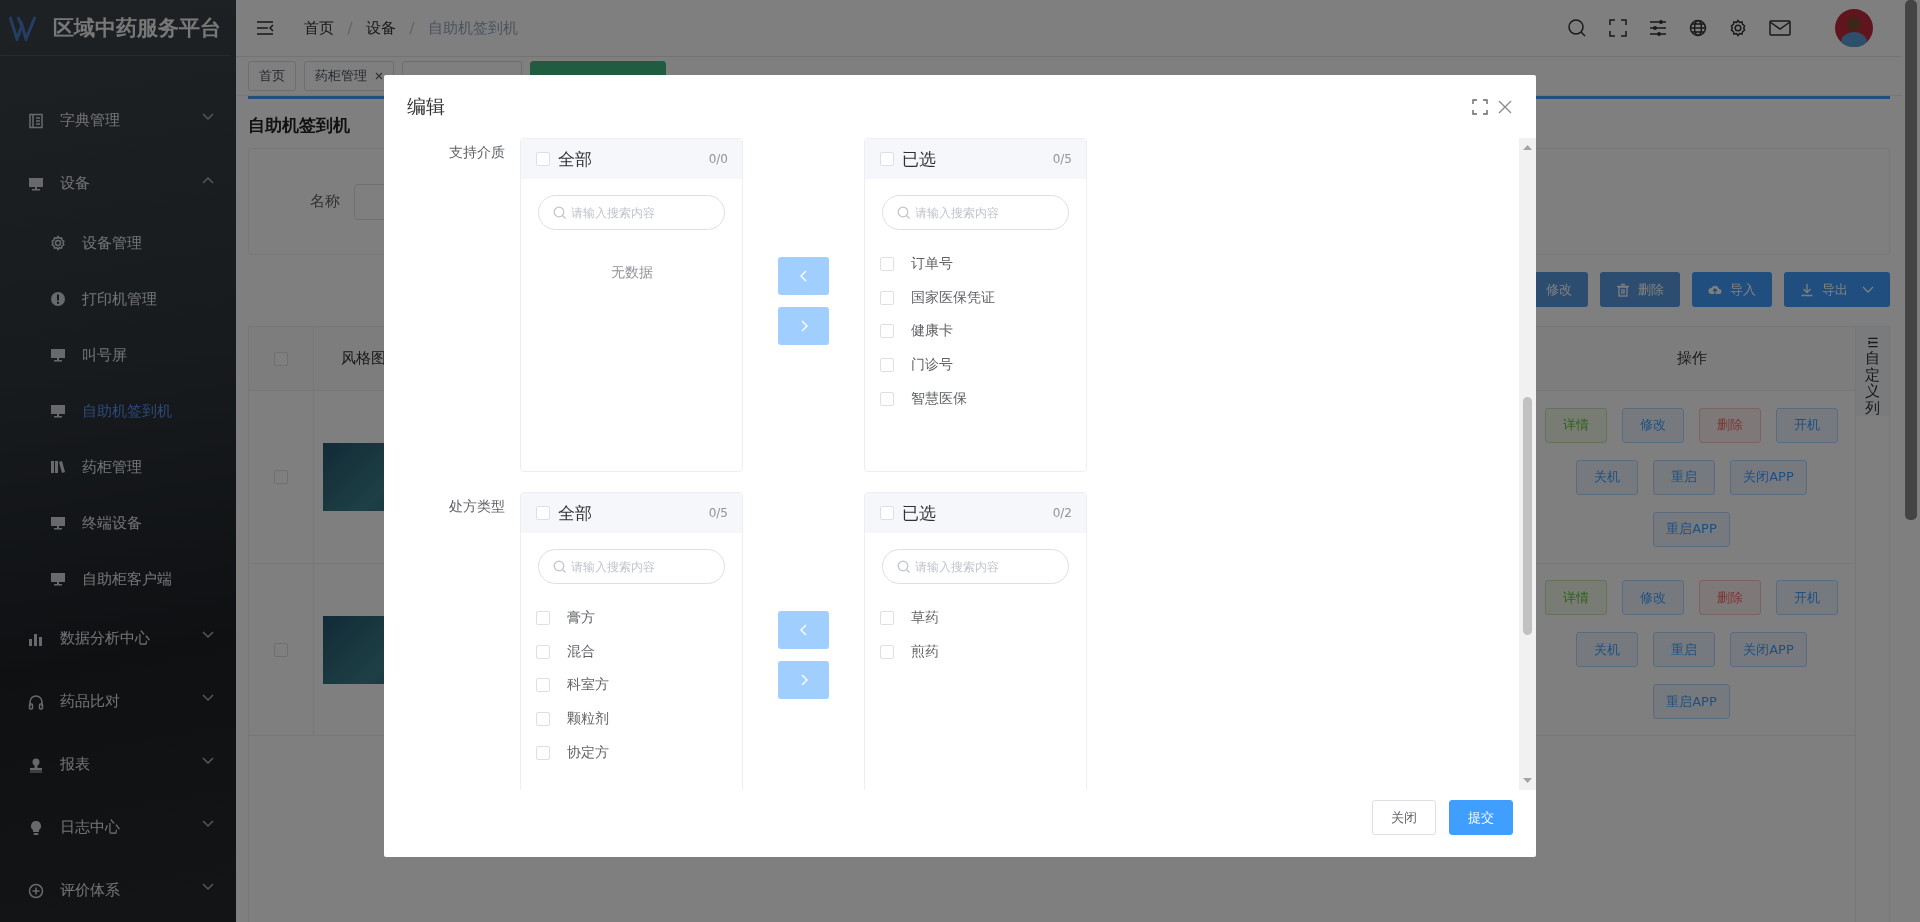 Image resolution: width=1920 pixels, height=922 pixels. What do you see at coordinates (118, 120) in the screenshot?
I see `menu-item: 字典管理` at bounding box center [118, 120].